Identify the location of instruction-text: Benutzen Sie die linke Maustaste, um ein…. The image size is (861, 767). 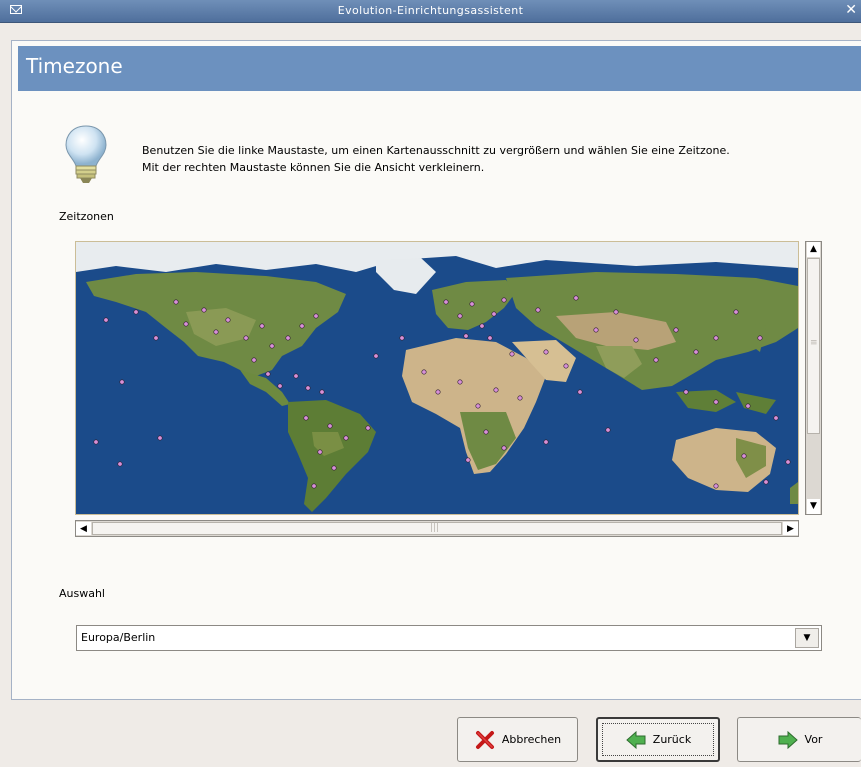
(492, 159).